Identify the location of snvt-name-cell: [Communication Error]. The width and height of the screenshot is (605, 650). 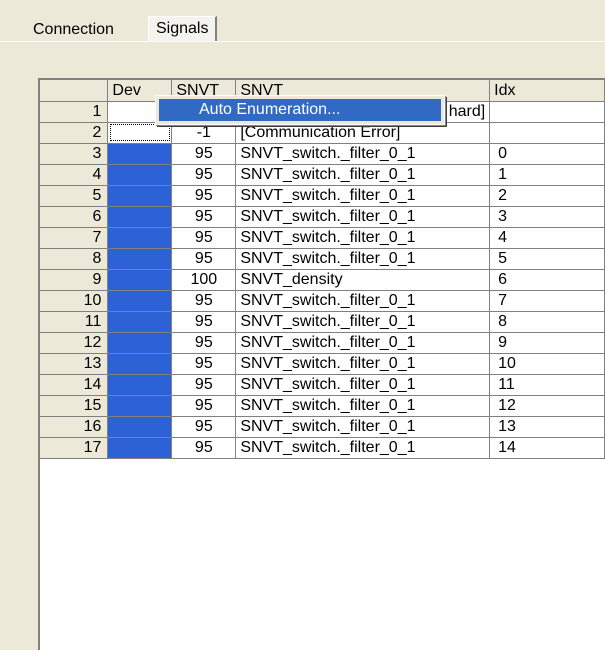
(363, 133).